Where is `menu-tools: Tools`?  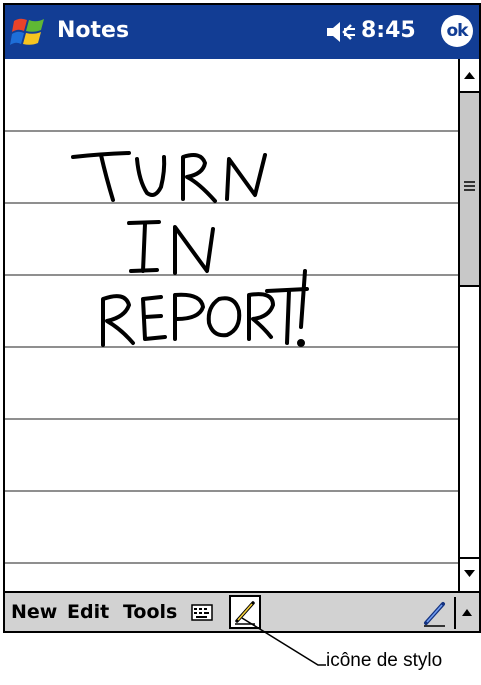
menu-tools: Tools is located at coordinates (150, 612).